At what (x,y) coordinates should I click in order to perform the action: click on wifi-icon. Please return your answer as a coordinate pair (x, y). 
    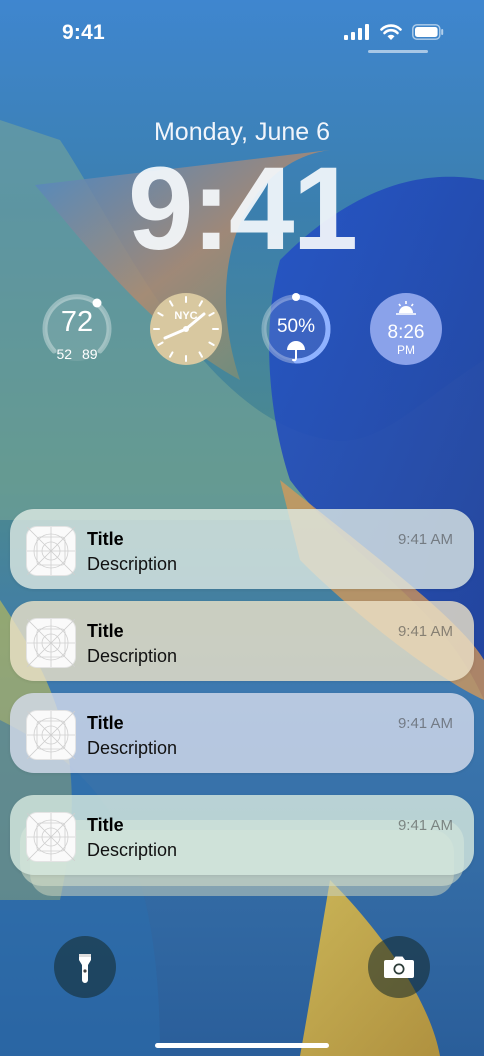
    Looking at the image, I should click on (391, 32).